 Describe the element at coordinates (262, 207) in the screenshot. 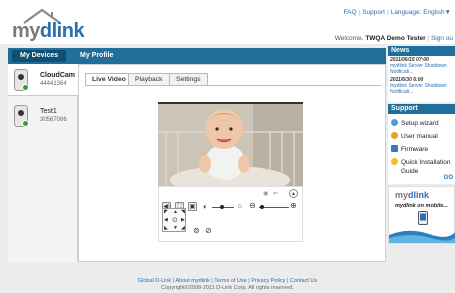

I see `zoom-slider-knob` at that location.